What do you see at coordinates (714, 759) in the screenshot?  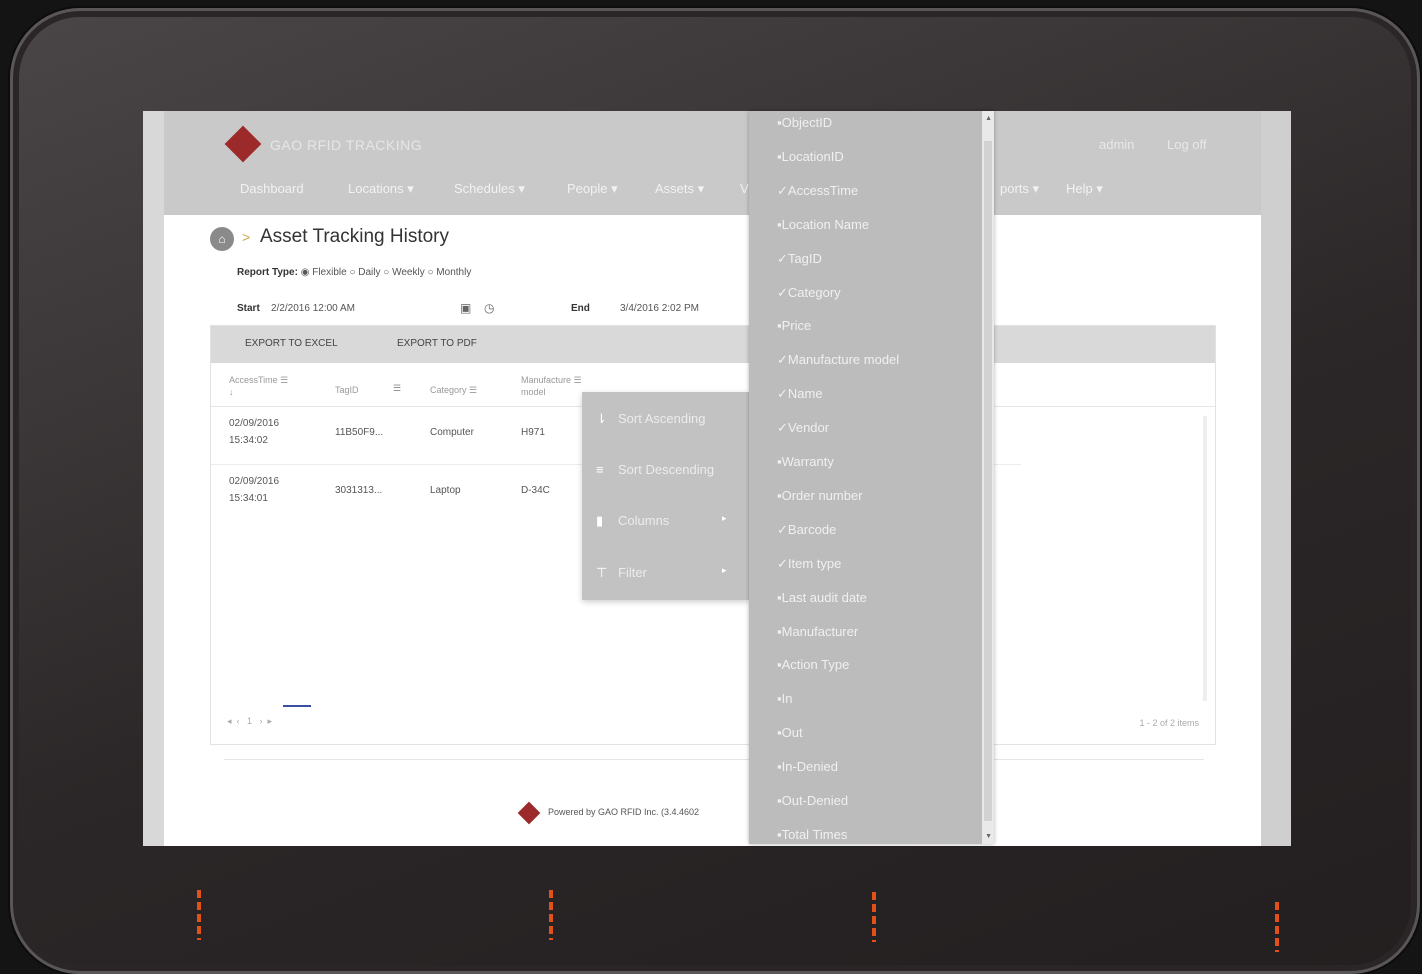 I see `footer-divider` at bounding box center [714, 759].